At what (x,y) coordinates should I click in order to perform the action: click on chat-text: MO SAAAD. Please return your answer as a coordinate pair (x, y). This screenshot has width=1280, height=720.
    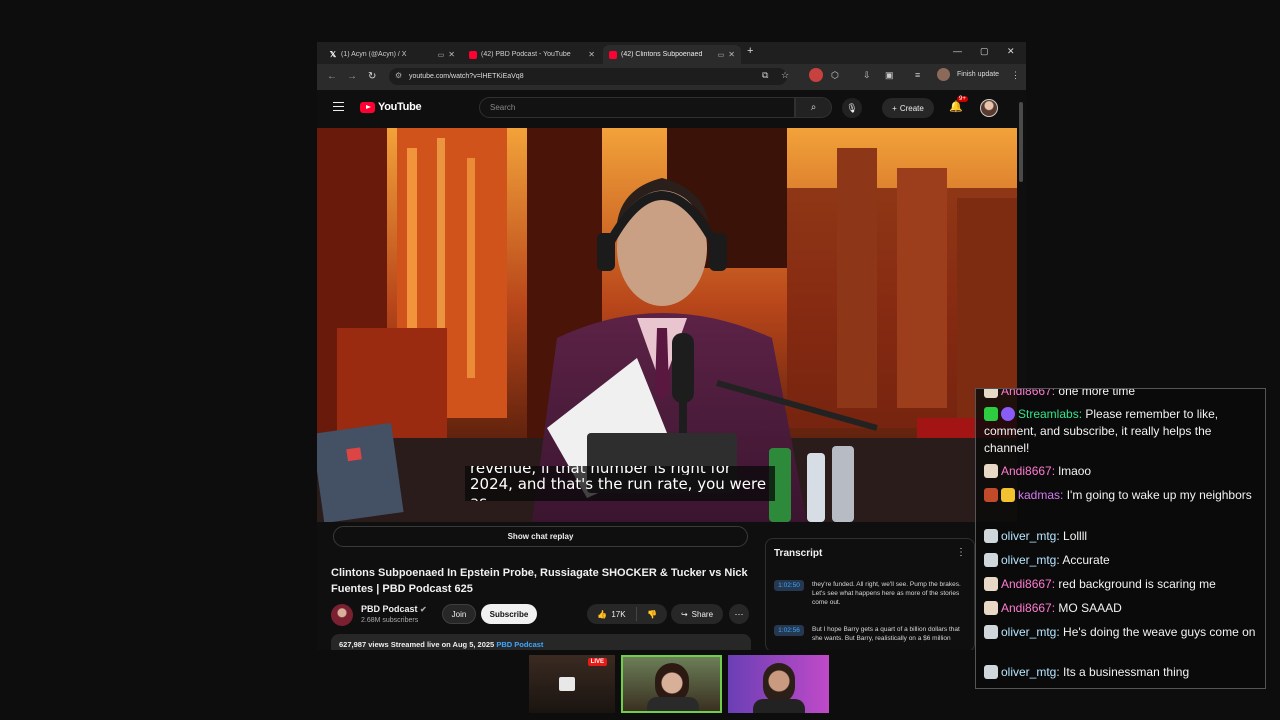
    Looking at the image, I should click on (1090, 608).